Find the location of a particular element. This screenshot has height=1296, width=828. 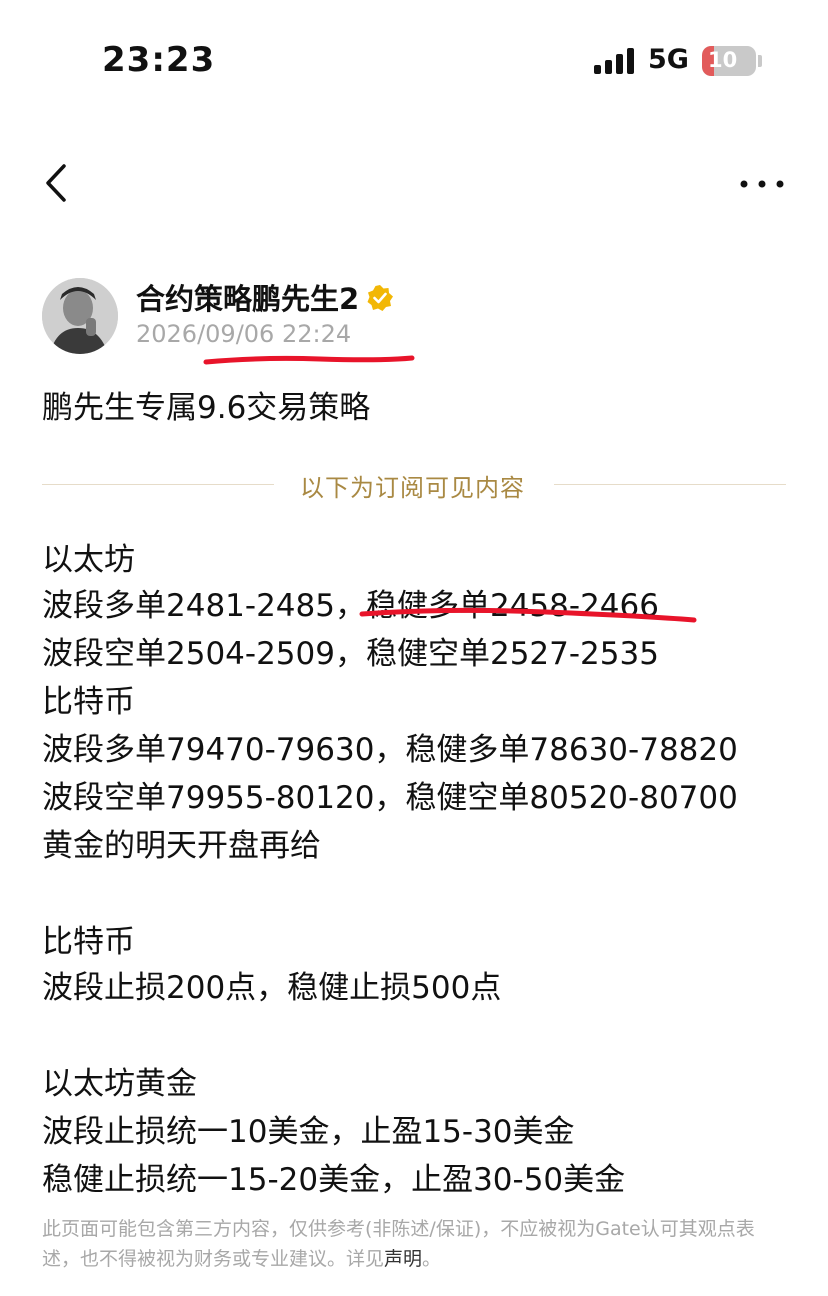

author-avatar is located at coordinates (80, 316).